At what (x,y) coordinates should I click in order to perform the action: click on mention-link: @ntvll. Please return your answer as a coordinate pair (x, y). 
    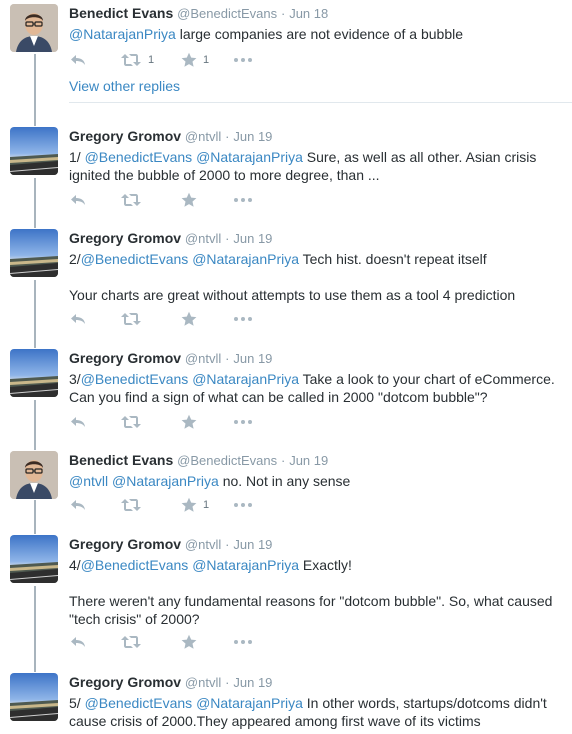
    Looking at the image, I should click on (88, 481).